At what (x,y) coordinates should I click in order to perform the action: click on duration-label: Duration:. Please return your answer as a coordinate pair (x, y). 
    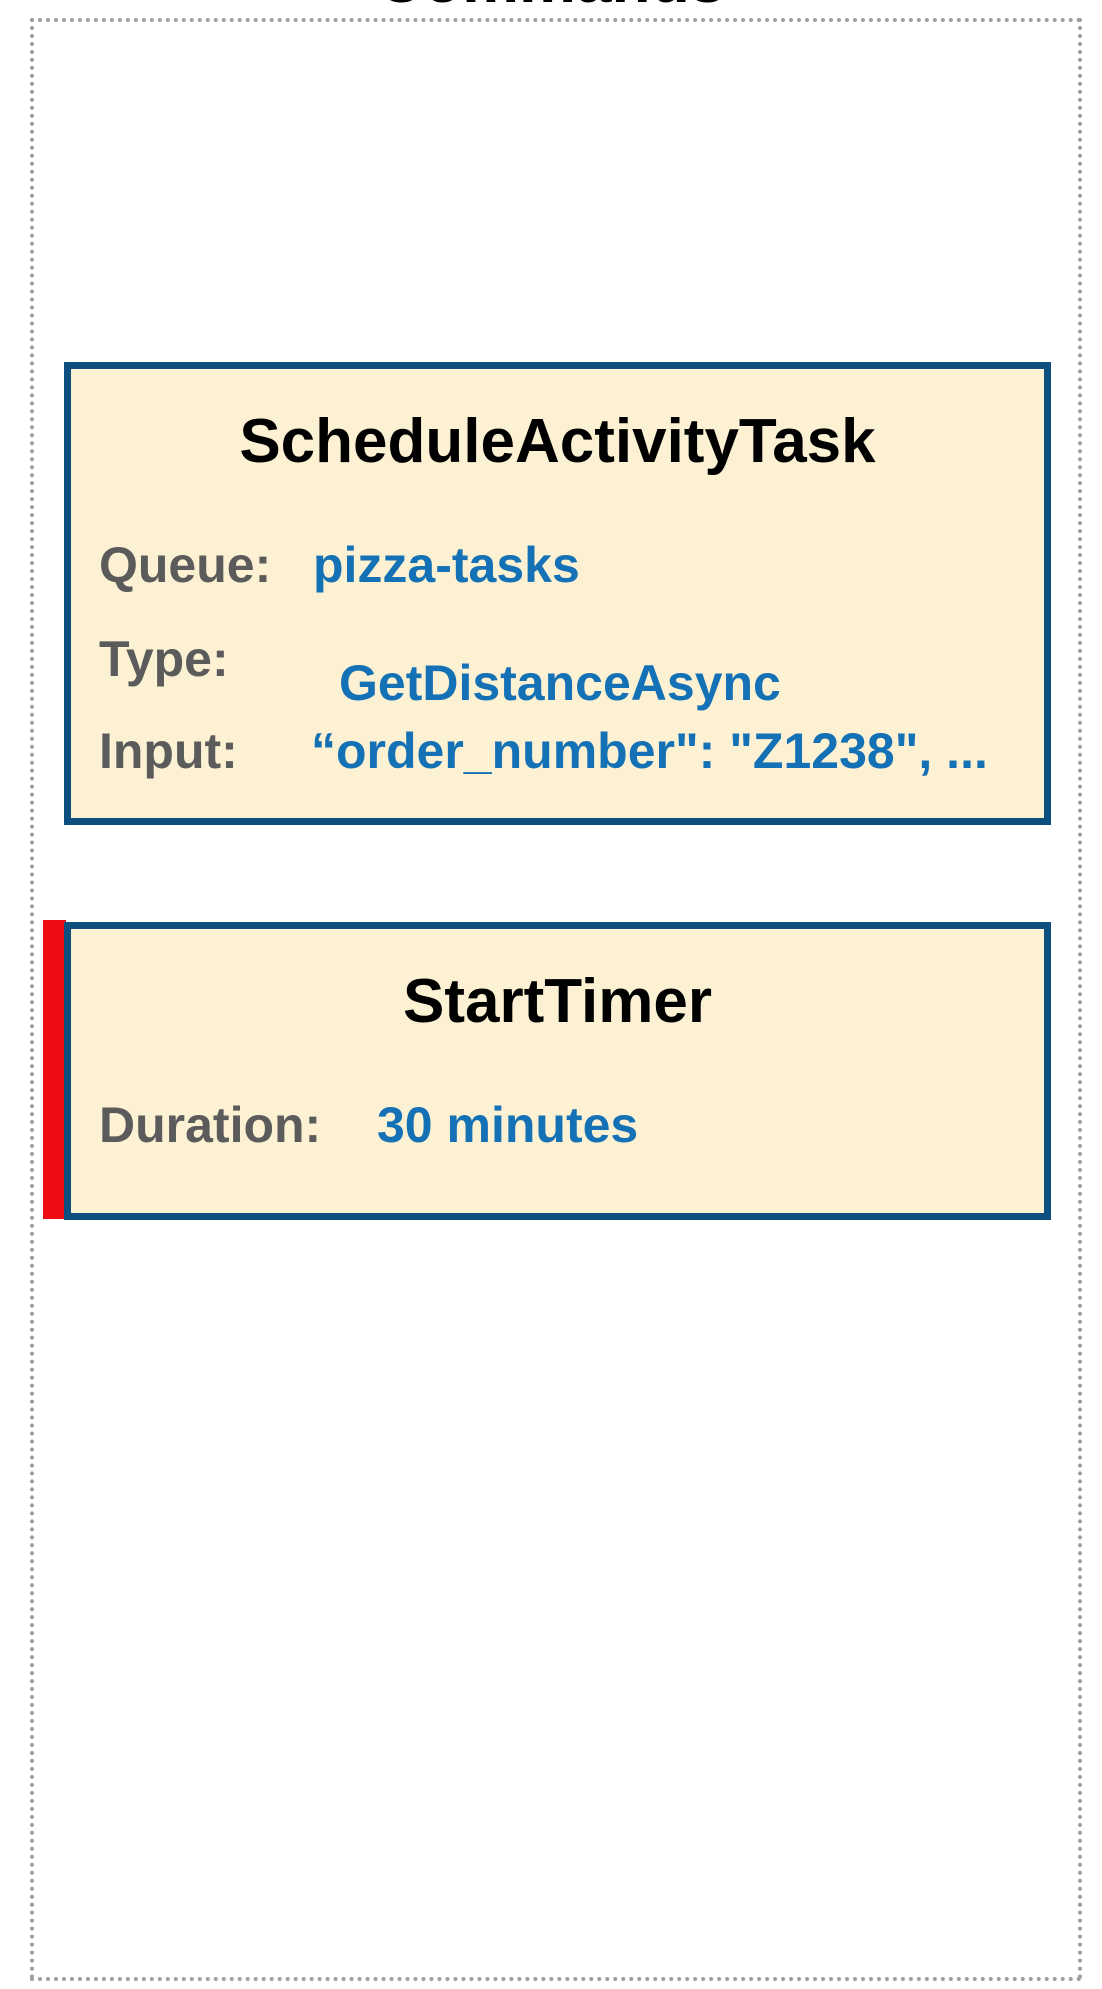
    Looking at the image, I should click on (210, 1125).